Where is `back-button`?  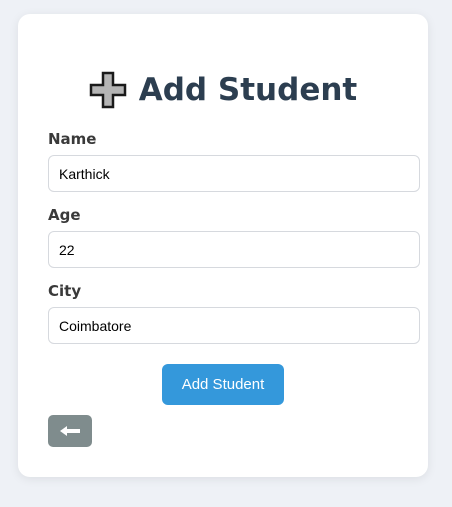 back-button is located at coordinates (70, 431).